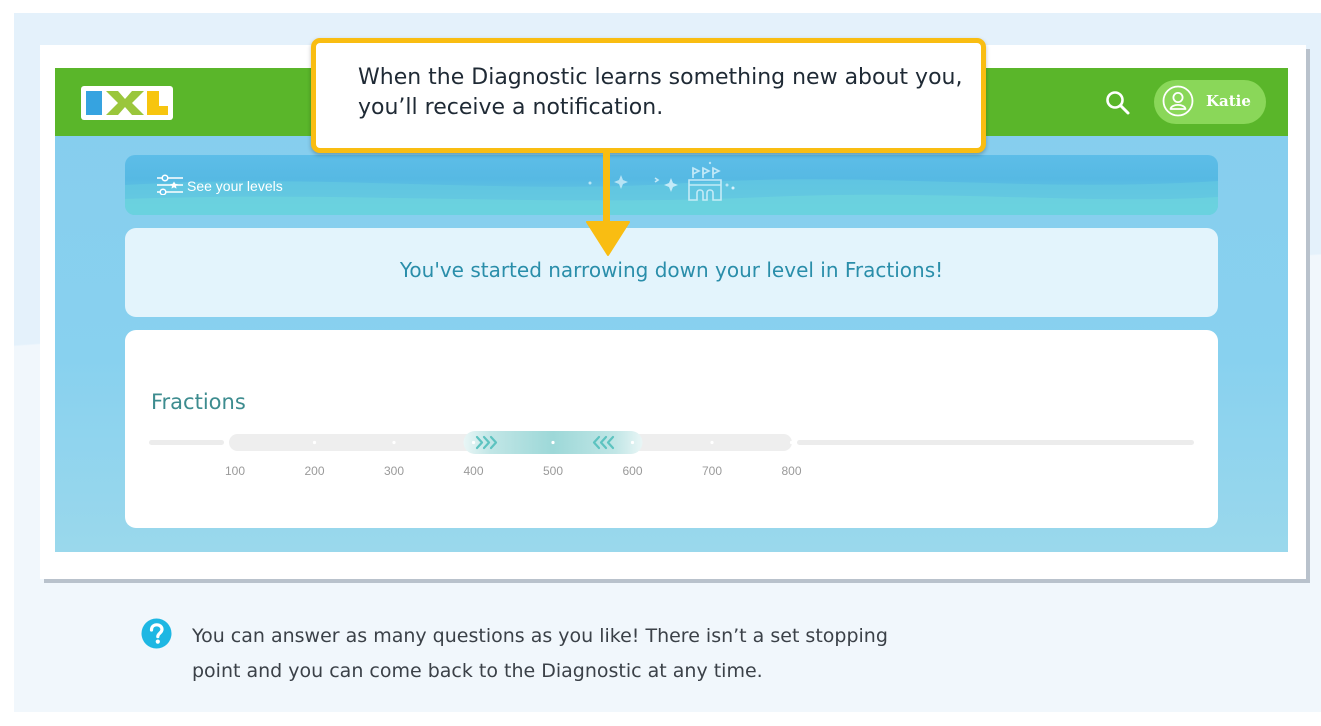  Describe the element at coordinates (791, 471) in the screenshot. I see `scale-tick-label: 800` at that location.